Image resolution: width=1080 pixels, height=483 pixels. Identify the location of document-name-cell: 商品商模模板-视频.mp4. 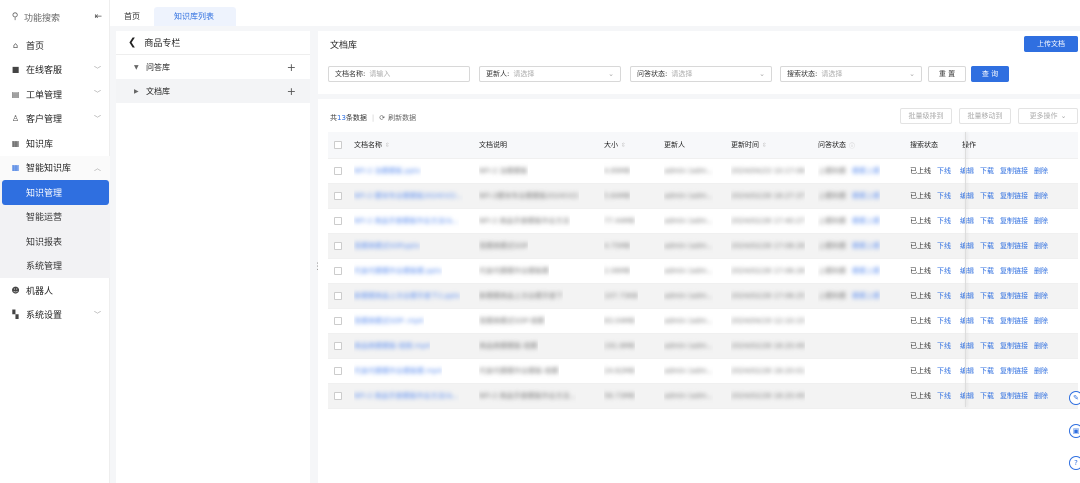
(392, 346).